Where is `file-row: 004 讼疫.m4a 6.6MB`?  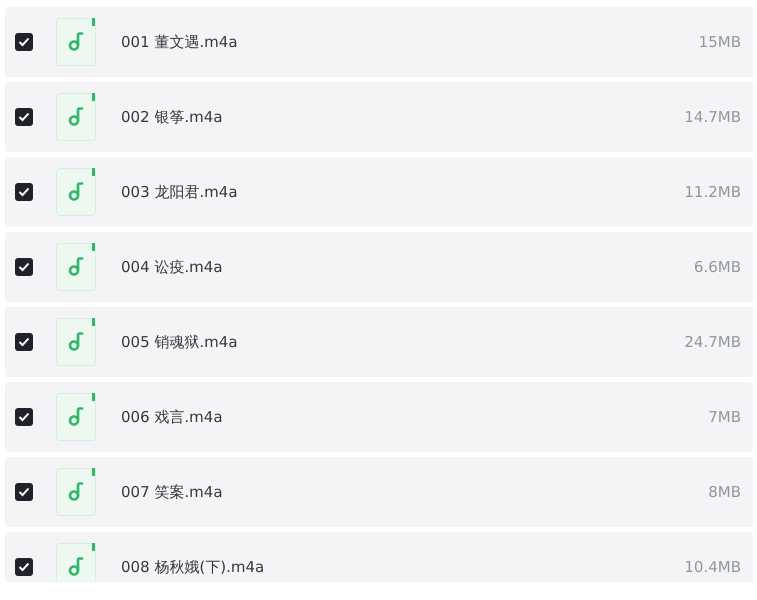
file-row: 004 讼疫.m4a 6.6MB is located at coordinates (379, 267).